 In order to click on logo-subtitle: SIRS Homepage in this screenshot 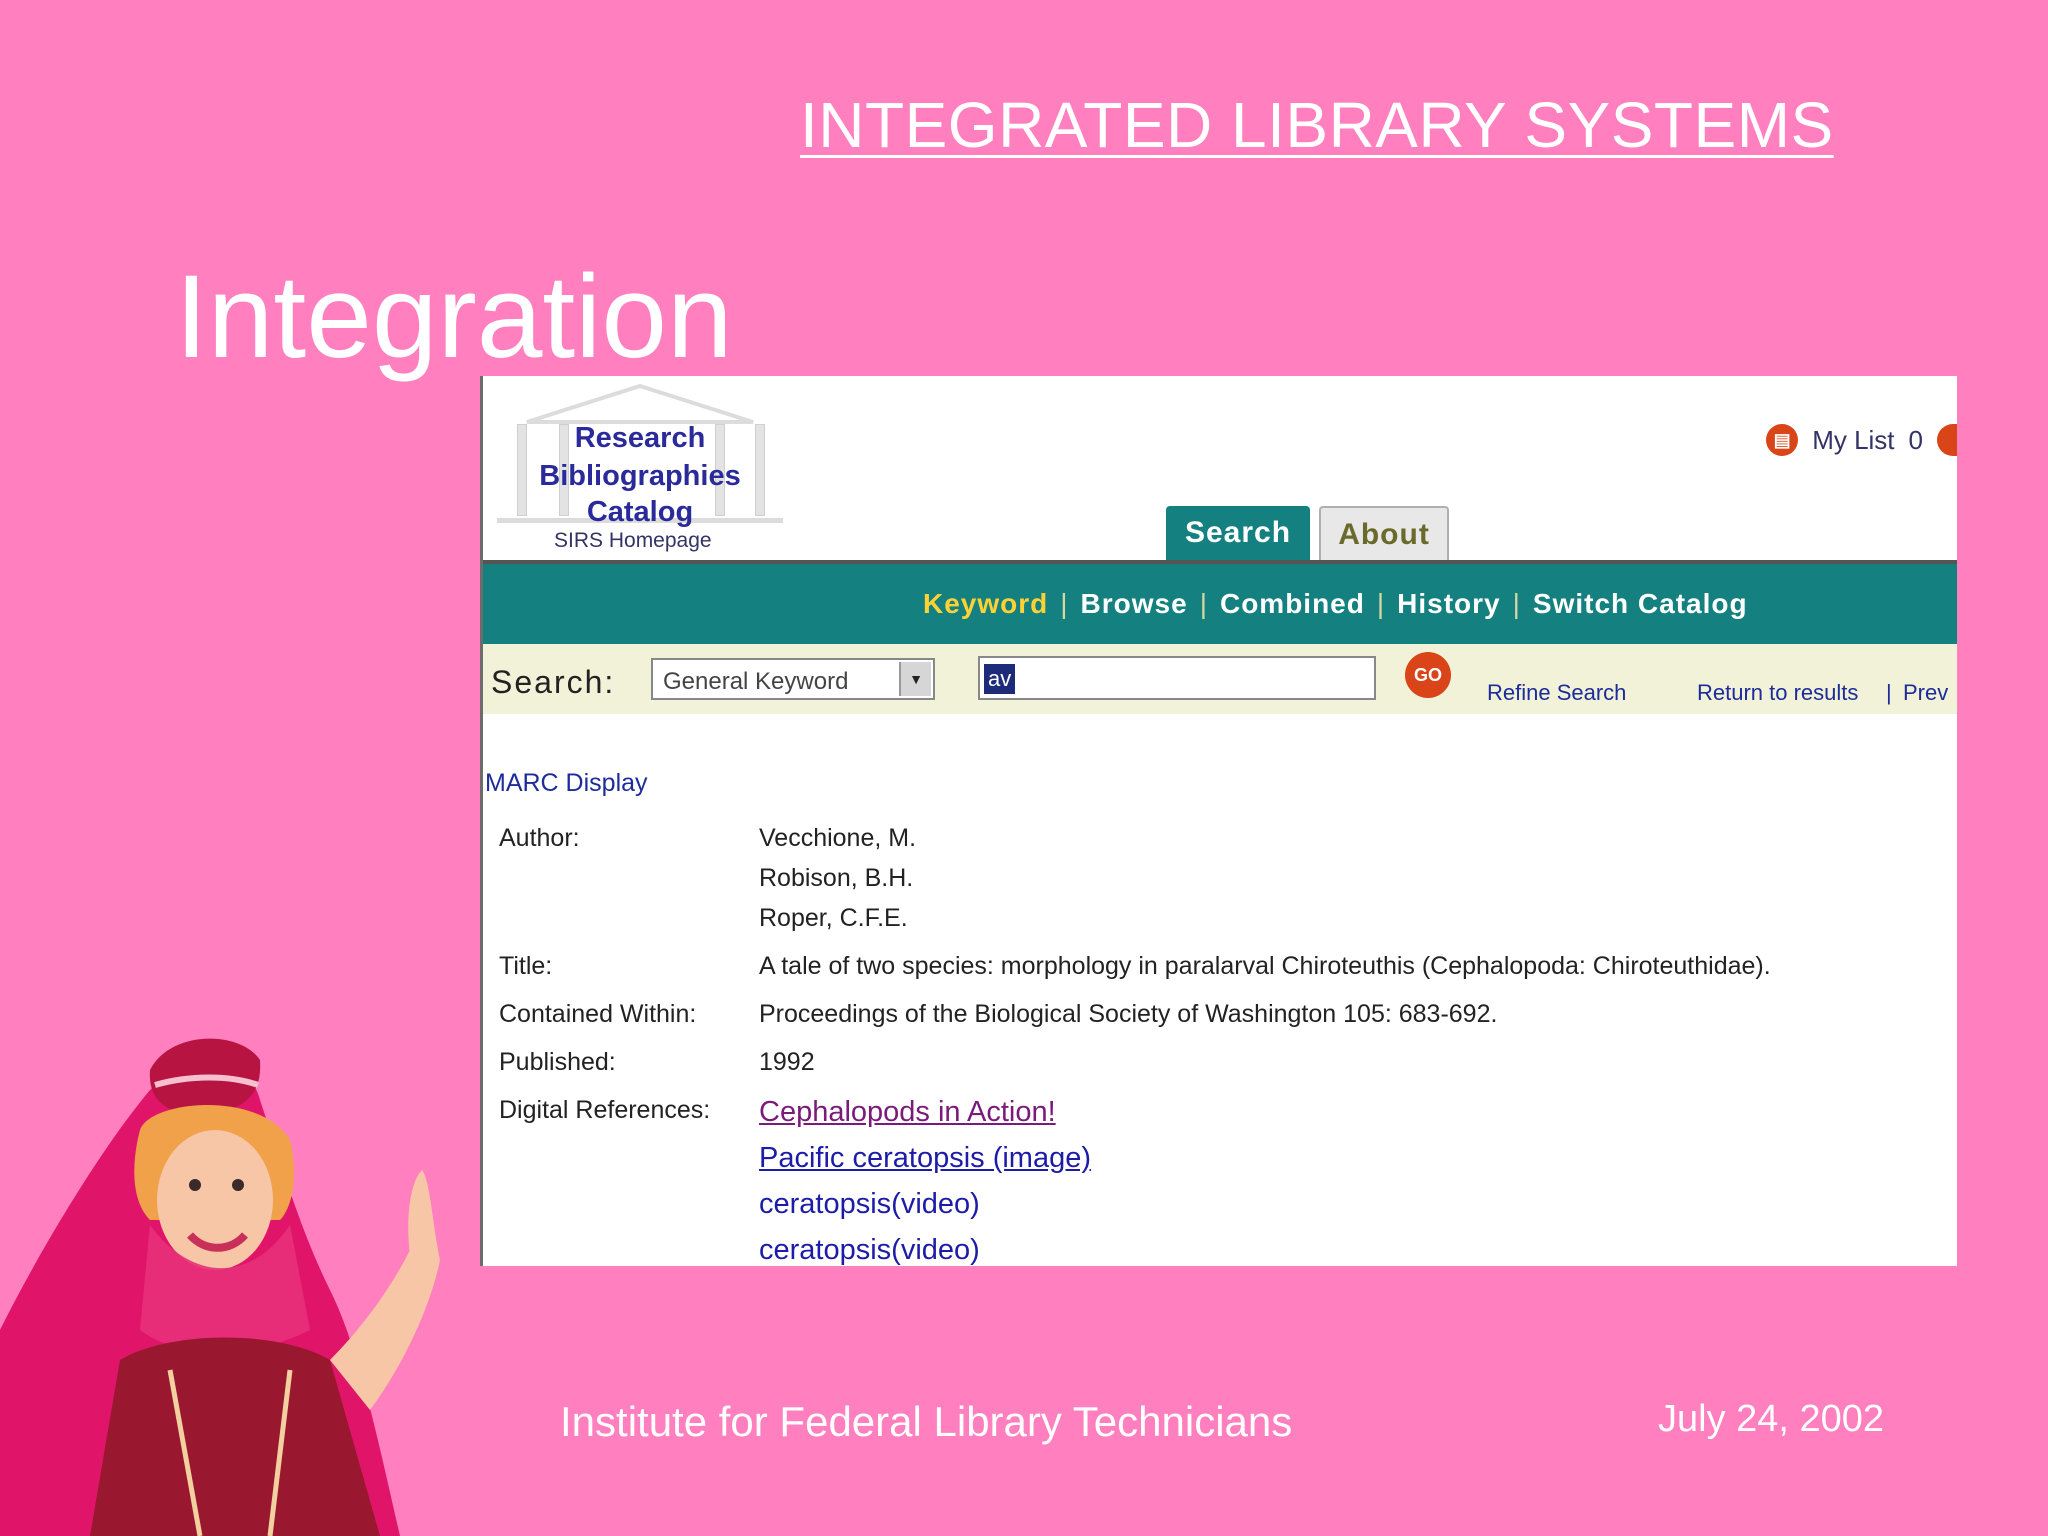, I will do `click(633, 540)`.